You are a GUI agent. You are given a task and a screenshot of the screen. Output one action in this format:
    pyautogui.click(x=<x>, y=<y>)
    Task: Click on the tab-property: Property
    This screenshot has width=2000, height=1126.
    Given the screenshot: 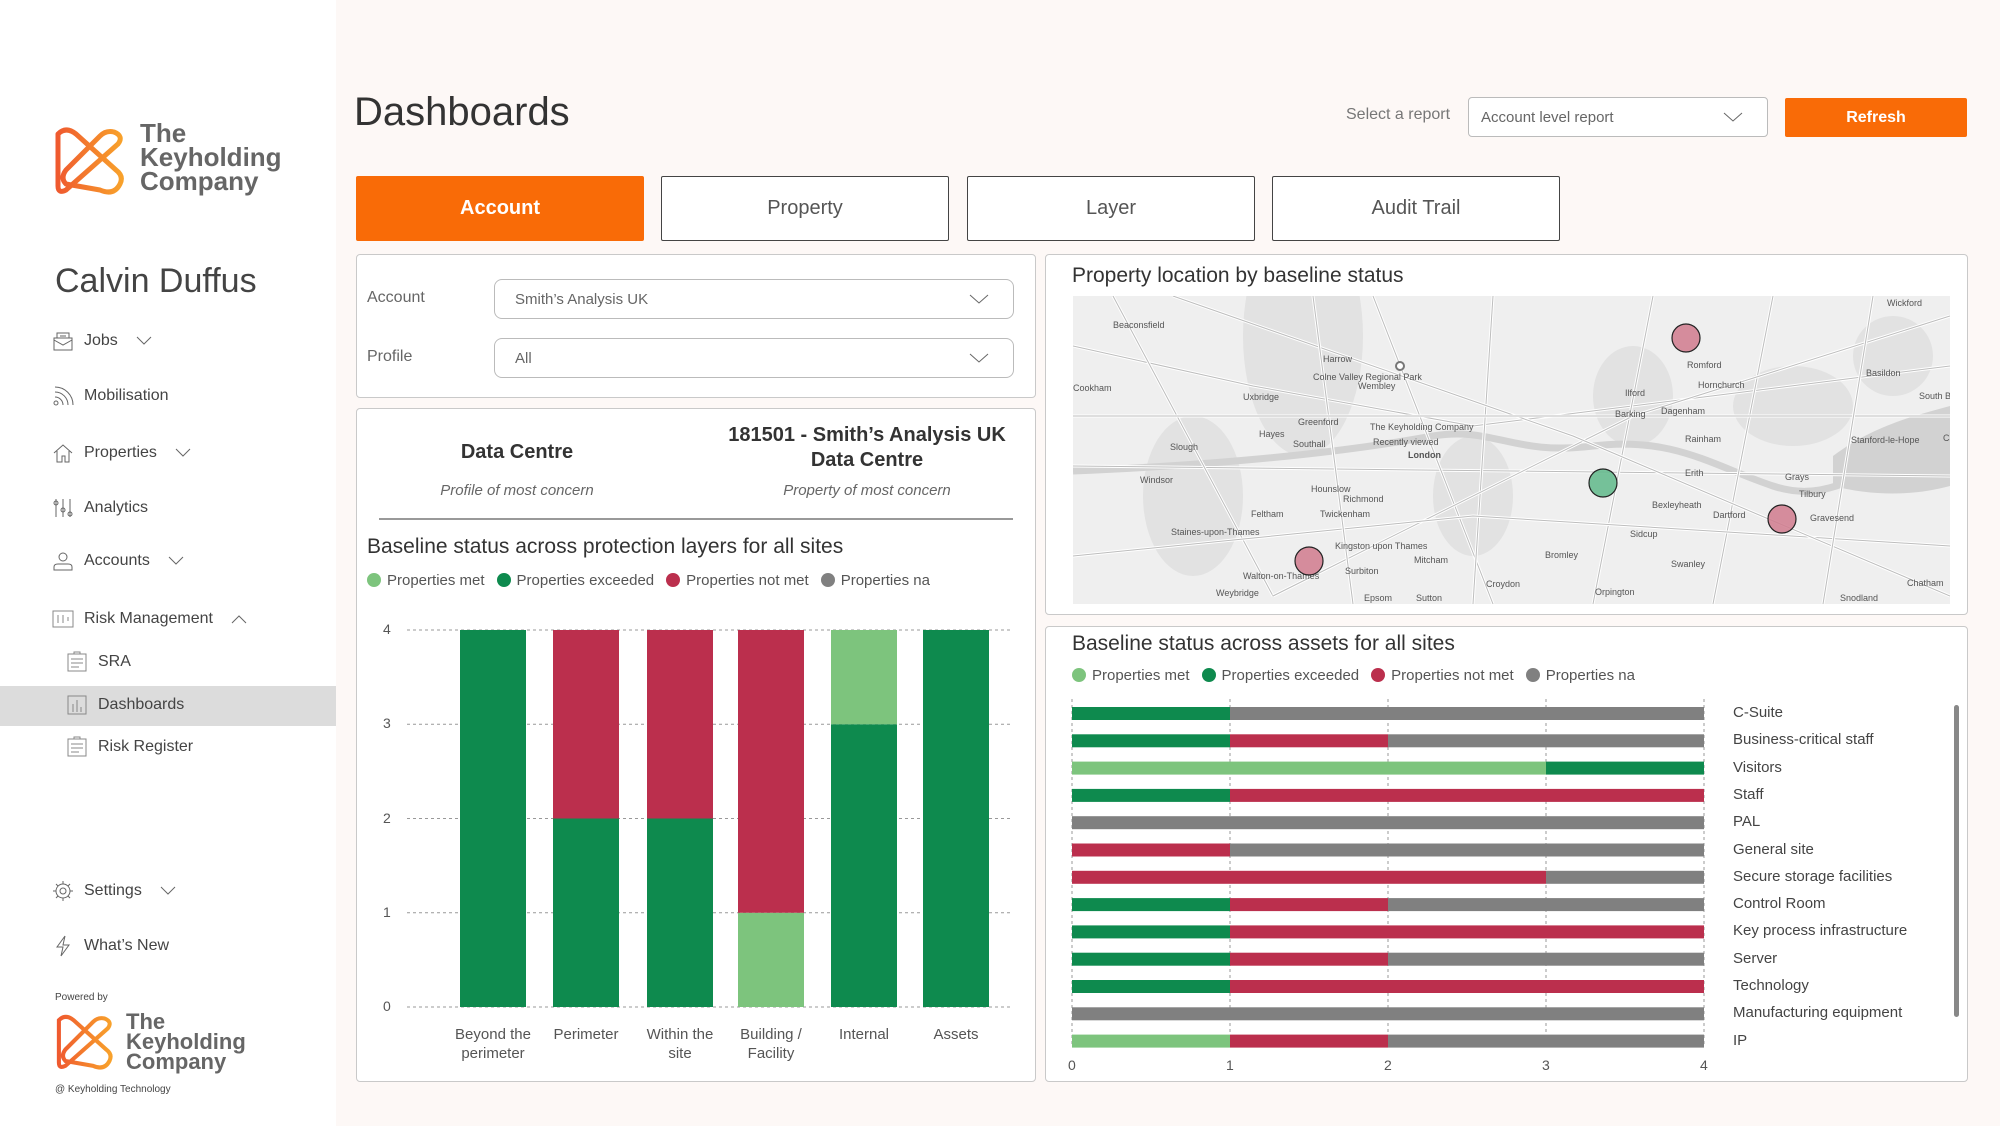 What is the action you would take?
    pyautogui.click(x=805, y=208)
    